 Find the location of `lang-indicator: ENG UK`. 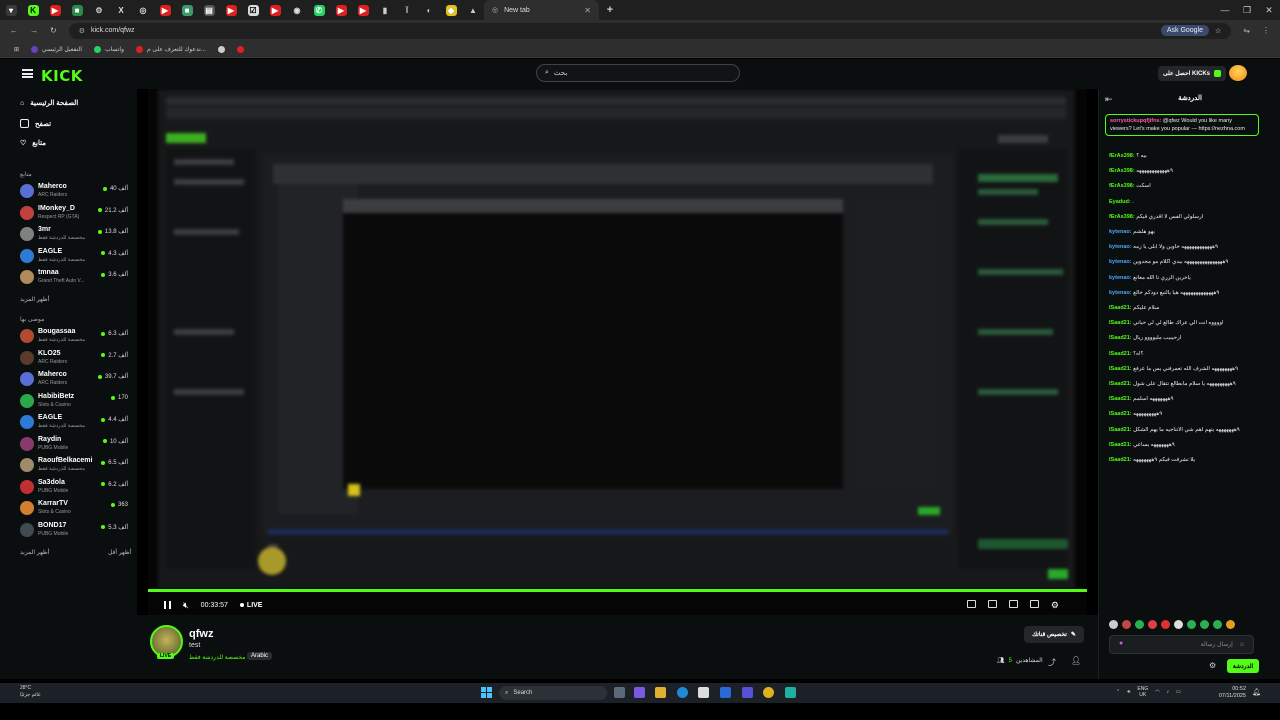

lang-indicator: ENG UK is located at coordinates (1142, 692).